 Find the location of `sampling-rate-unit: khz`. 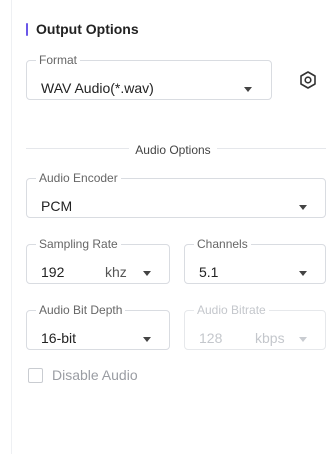

sampling-rate-unit: khz is located at coordinates (116, 272).